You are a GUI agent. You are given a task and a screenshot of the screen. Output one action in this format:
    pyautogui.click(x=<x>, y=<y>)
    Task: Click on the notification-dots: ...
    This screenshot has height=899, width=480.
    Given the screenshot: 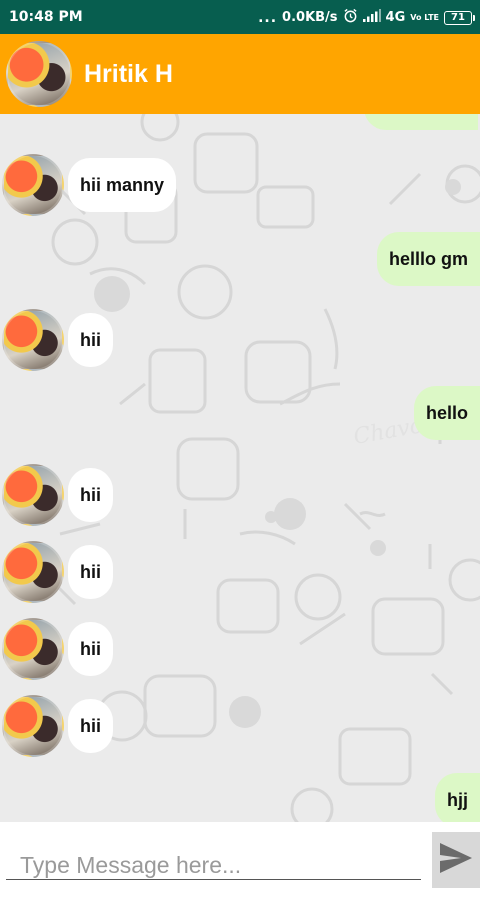 What is the action you would take?
    pyautogui.click(x=268, y=17)
    